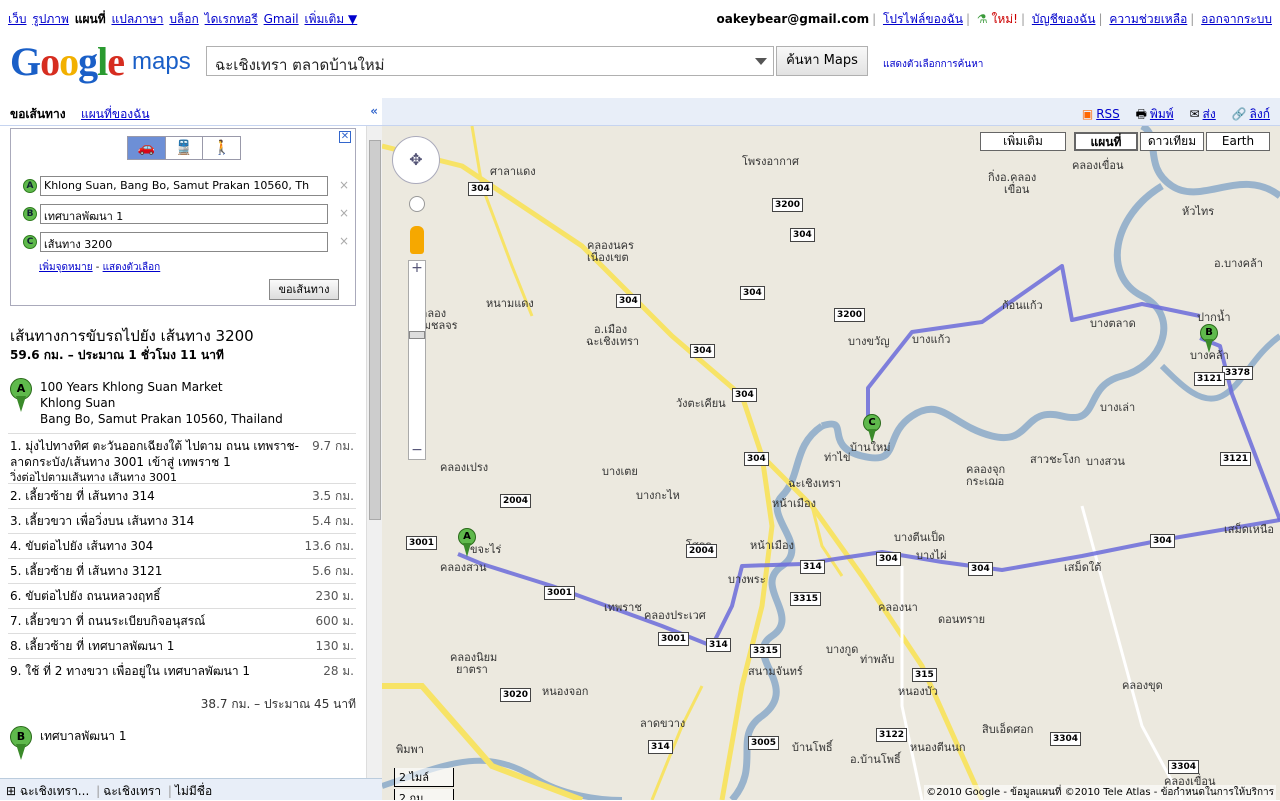 The width and height of the screenshot is (1280, 801). What do you see at coordinates (300, 65) in the screenshot?
I see `search-value: ฉะเชิงเทรา ตลาดบ้านใหม่` at bounding box center [300, 65].